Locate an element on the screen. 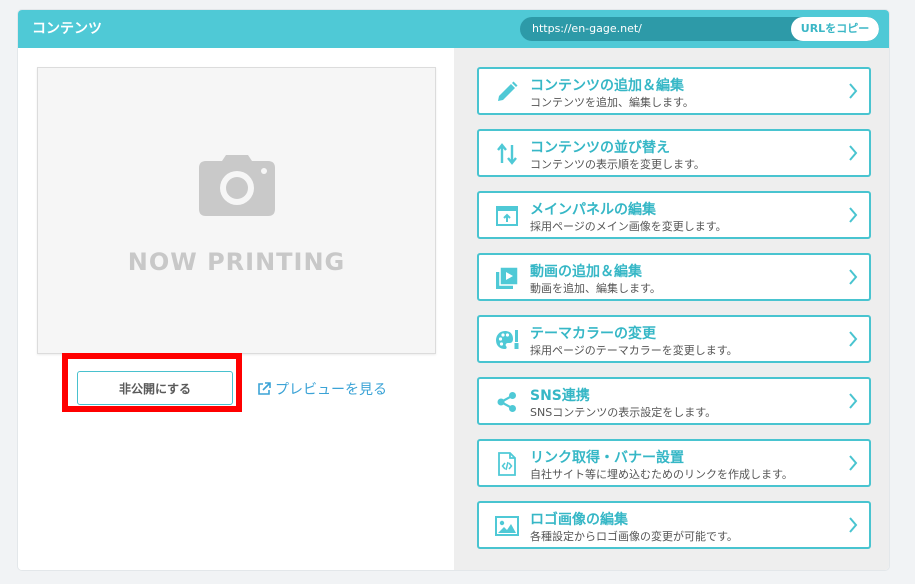  menu-item-title: コンテンツの追加＆編集 is located at coordinates (607, 86).